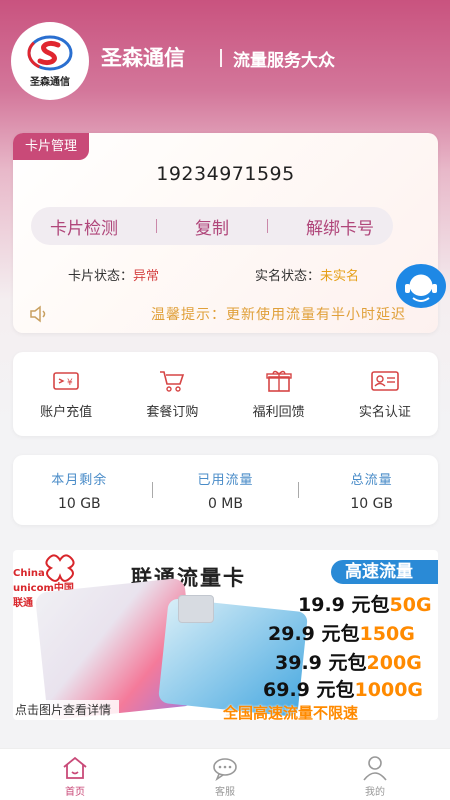 Image resolution: width=450 pixels, height=800 pixels. Describe the element at coordinates (288, 276) in the screenshot. I see `realname-status-label: 实名状态：` at that location.